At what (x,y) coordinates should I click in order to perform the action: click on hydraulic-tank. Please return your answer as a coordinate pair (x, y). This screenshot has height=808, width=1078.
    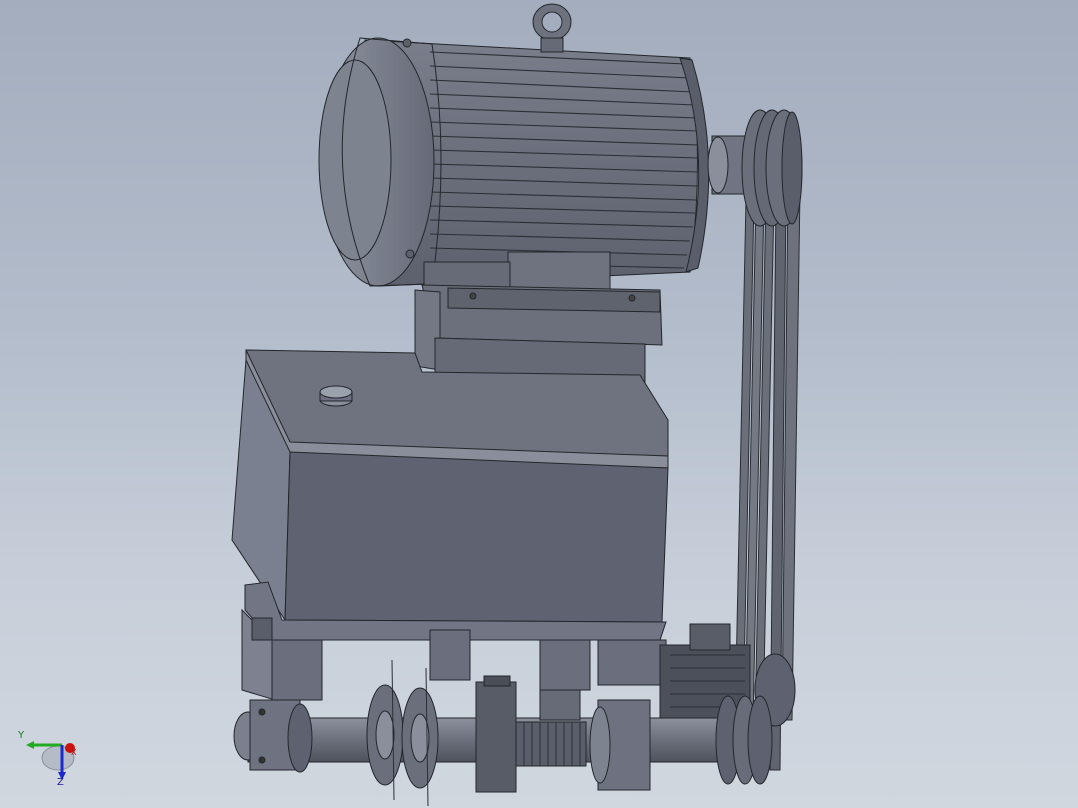
    Looking at the image, I should click on (450, 486).